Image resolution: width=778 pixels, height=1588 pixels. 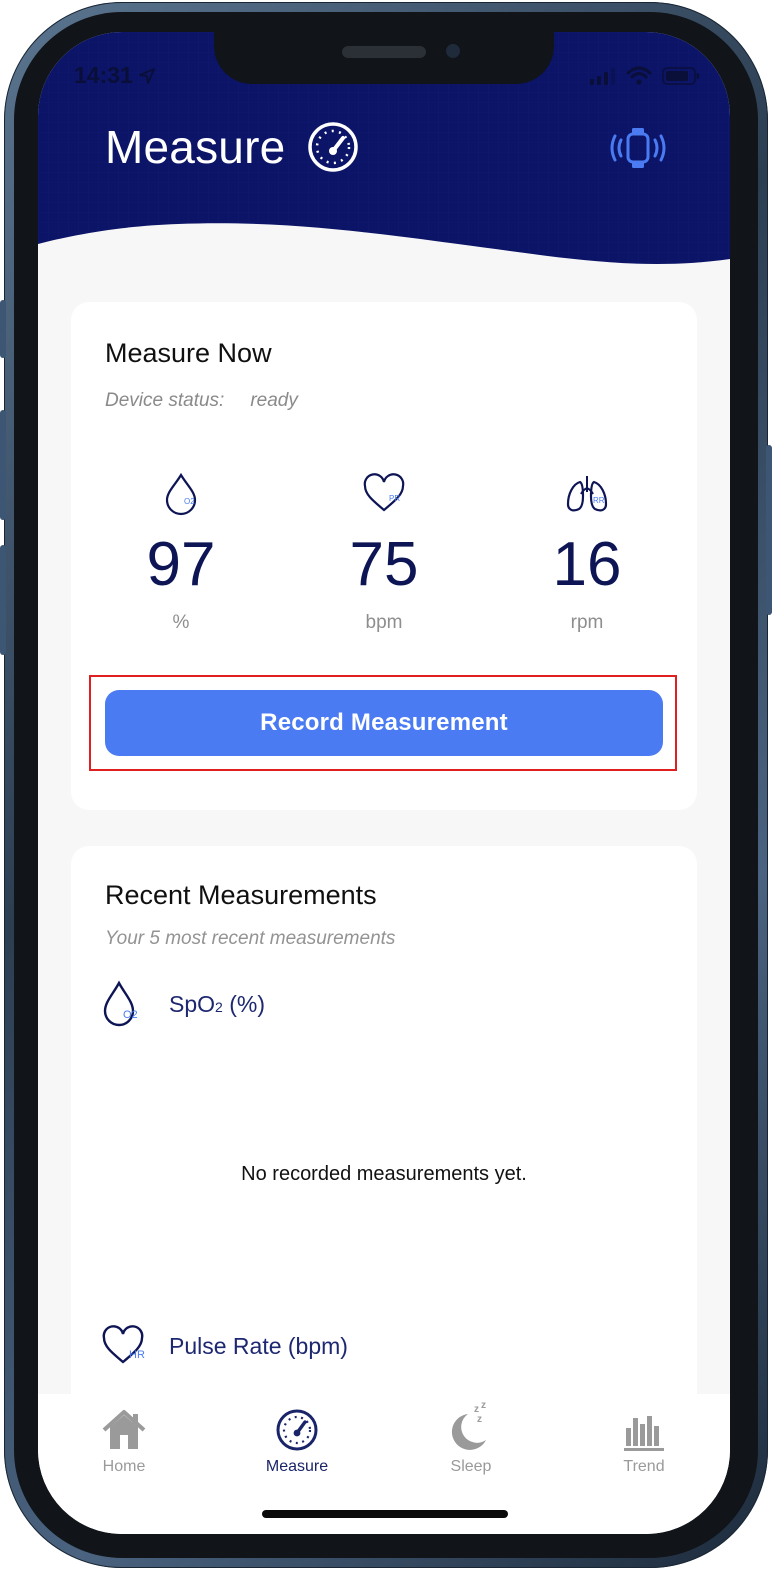 What do you see at coordinates (124, 1429) in the screenshot?
I see `home-icon` at bounding box center [124, 1429].